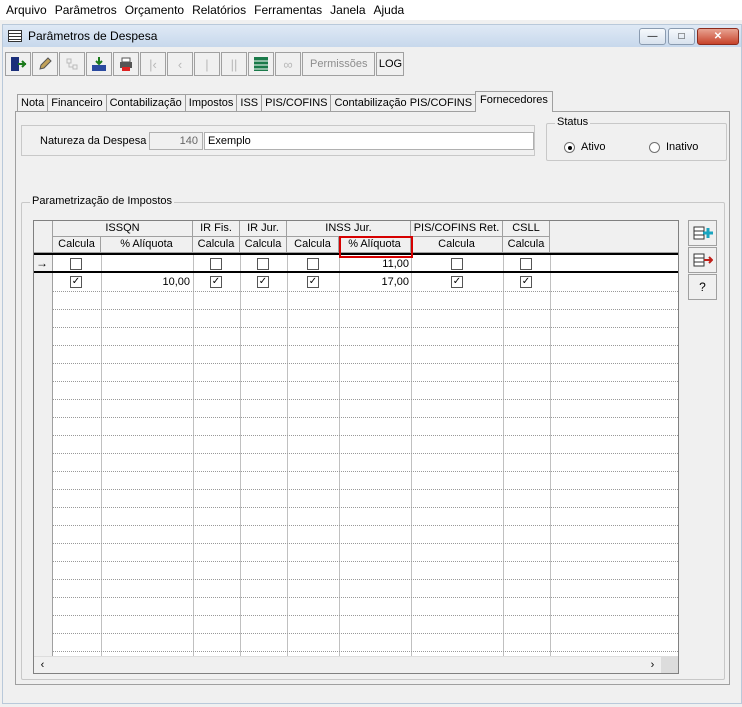 Image resolution: width=742 pixels, height=707 pixels. Describe the element at coordinates (263, 264) in the screenshot. I see `row1-irjur-checkbox` at that location.